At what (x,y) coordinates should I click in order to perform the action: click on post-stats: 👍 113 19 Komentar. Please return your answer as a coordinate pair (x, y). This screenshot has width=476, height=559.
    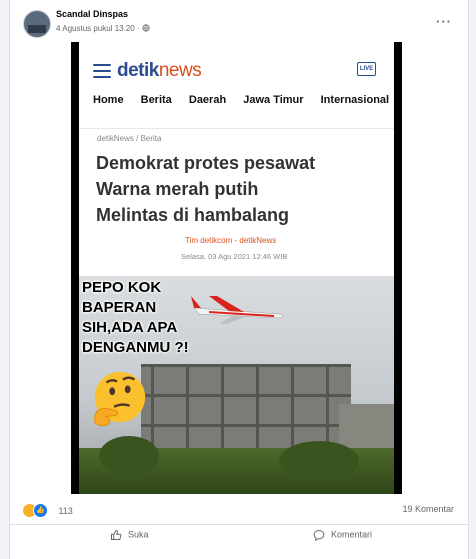
    Looking at the image, I should click on (239, 510).